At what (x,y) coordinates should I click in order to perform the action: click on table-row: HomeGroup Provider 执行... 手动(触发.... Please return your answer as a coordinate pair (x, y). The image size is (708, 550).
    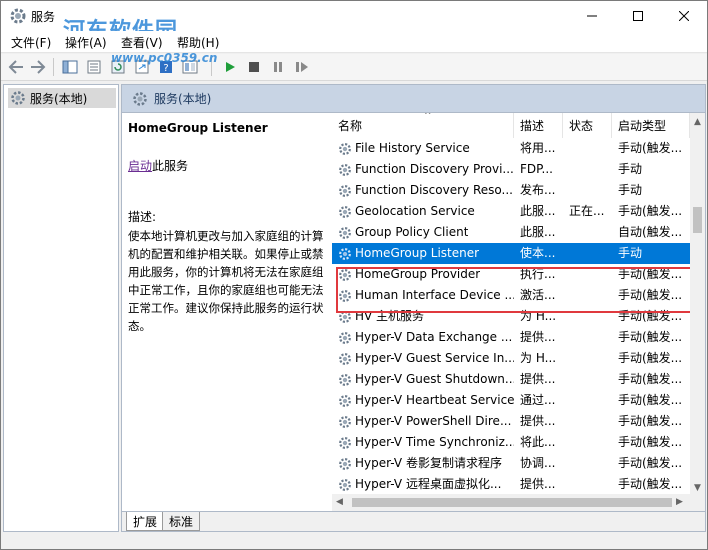
    Looking at the image, I should click on (511, 274).